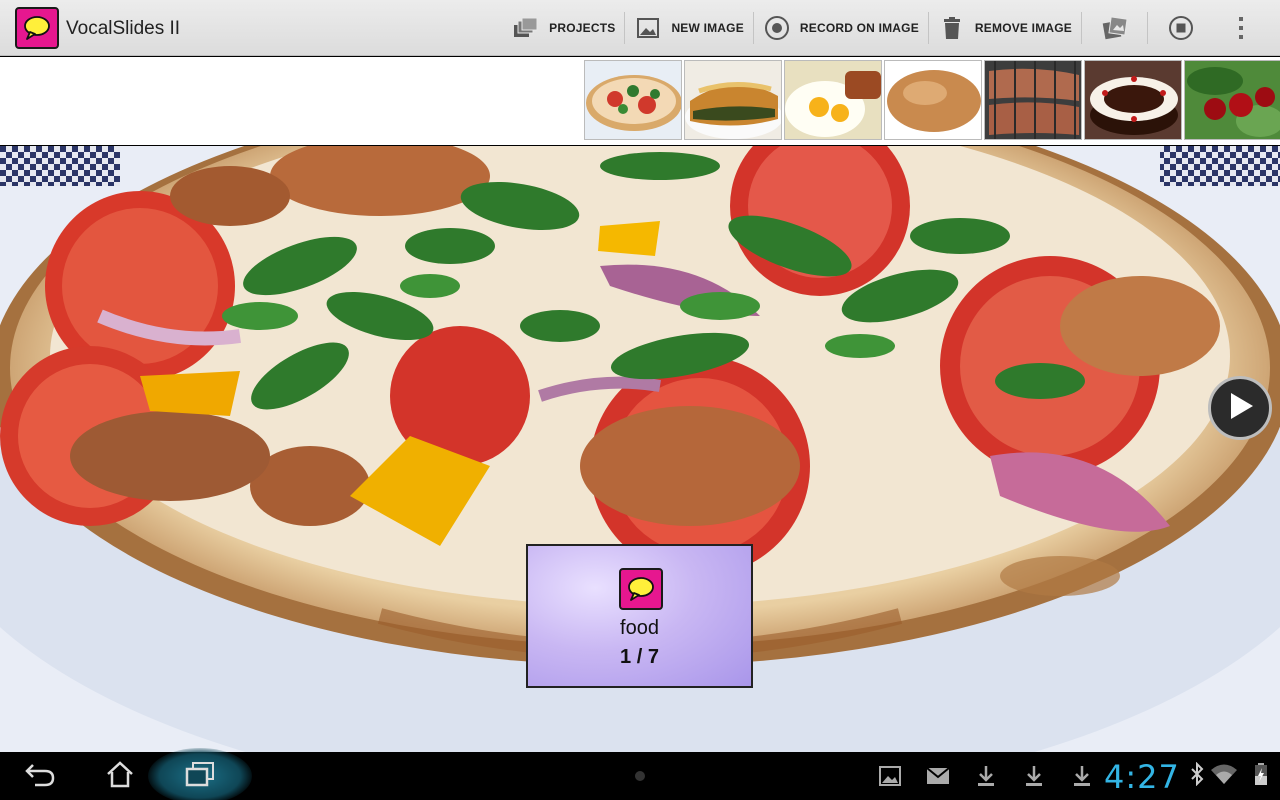 This screenshot has height=800, width=1280. Describe the element at coordinates (1023, 28) in the screenshot. I see `remove-image-label: REMOVE IMAGE` at that location.